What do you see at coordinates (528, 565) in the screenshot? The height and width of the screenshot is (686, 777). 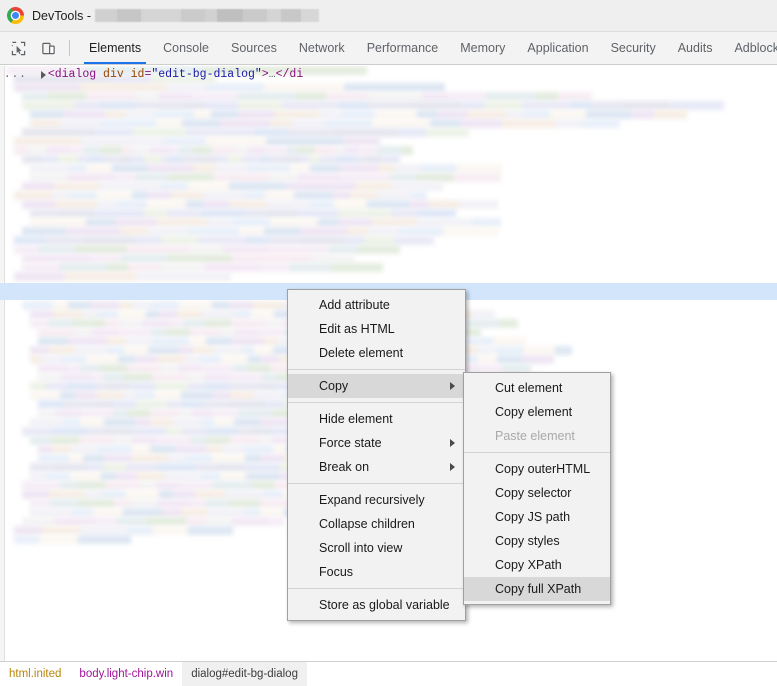 I see `menu-item-label: Copy XPath` at bounding box center [528, 565].